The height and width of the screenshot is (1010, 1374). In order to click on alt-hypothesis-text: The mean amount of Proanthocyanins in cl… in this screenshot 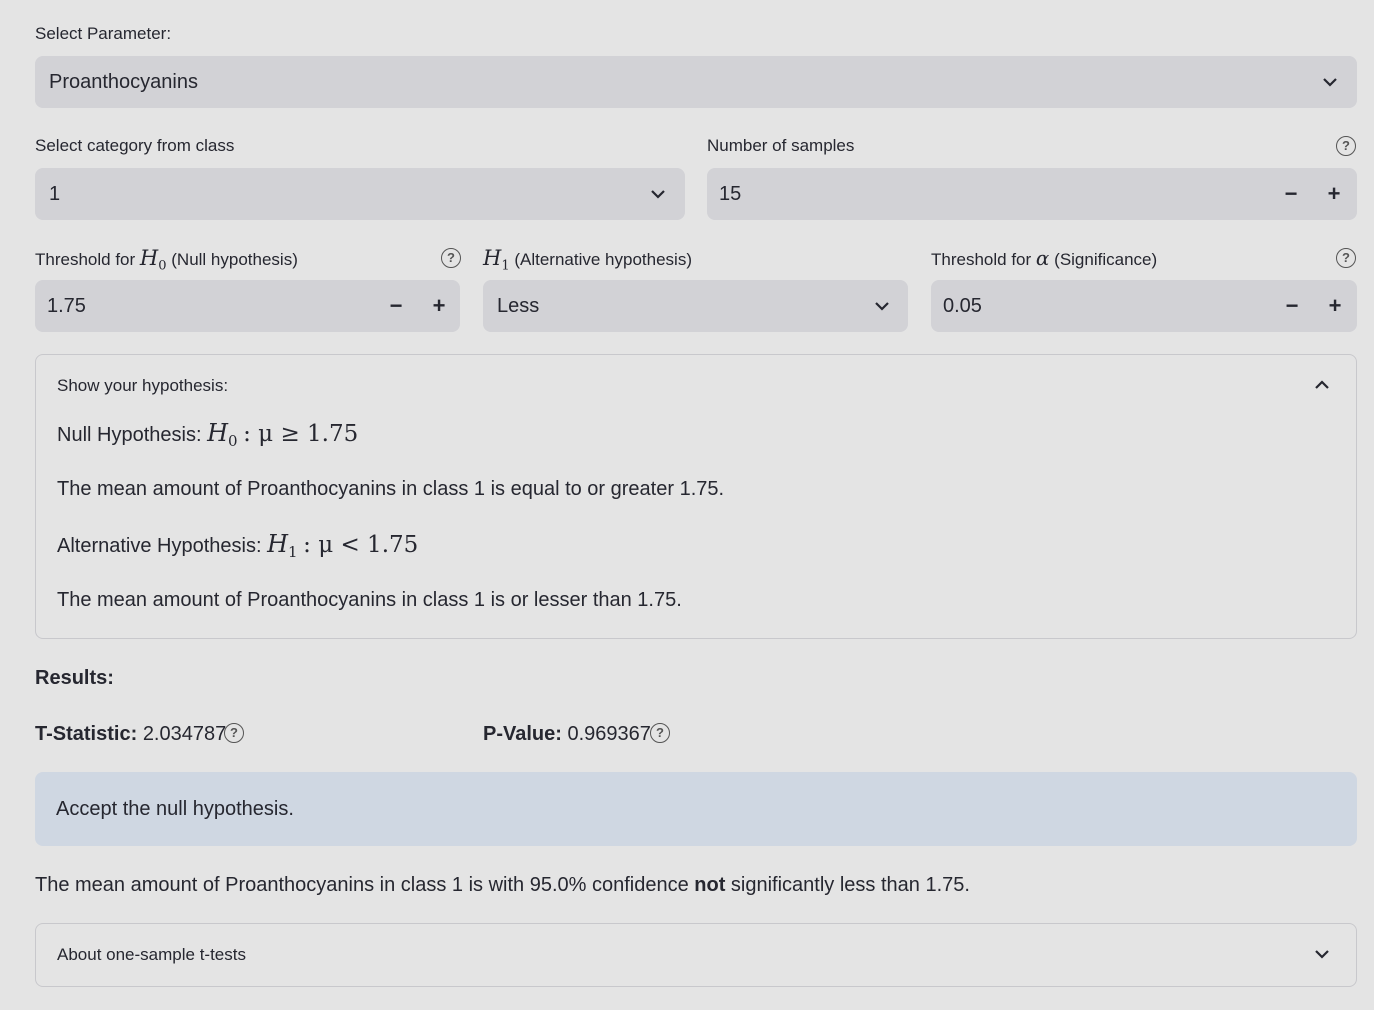, I will do `click(369, 600)`.